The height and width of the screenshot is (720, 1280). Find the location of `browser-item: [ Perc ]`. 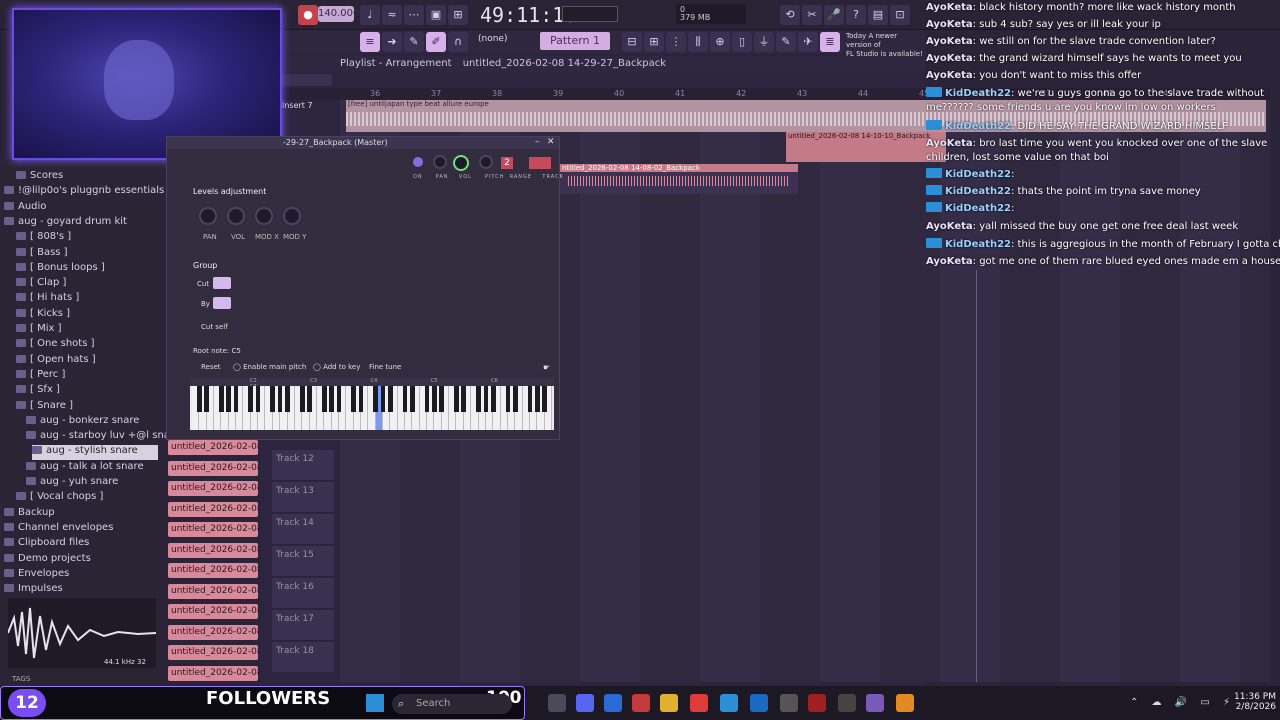

browser-item: [ Perc ] is located at coordinates (40, 376).